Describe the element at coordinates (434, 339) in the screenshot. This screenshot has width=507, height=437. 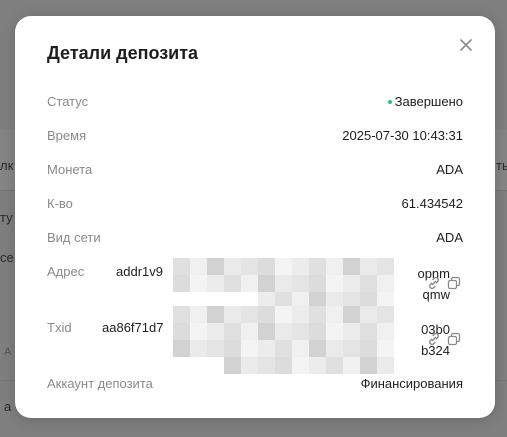
I see `txid-link-button` at that location.